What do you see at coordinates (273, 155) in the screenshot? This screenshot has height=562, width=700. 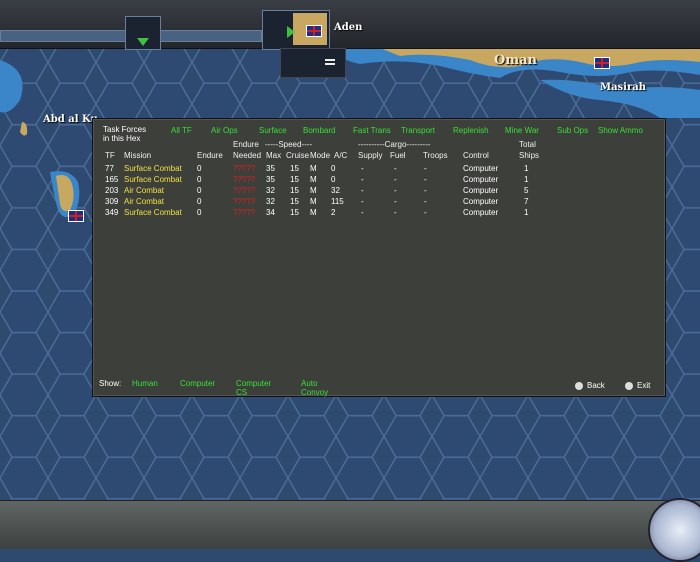 I see `header-max: Max` at bounding box center [273, 155].